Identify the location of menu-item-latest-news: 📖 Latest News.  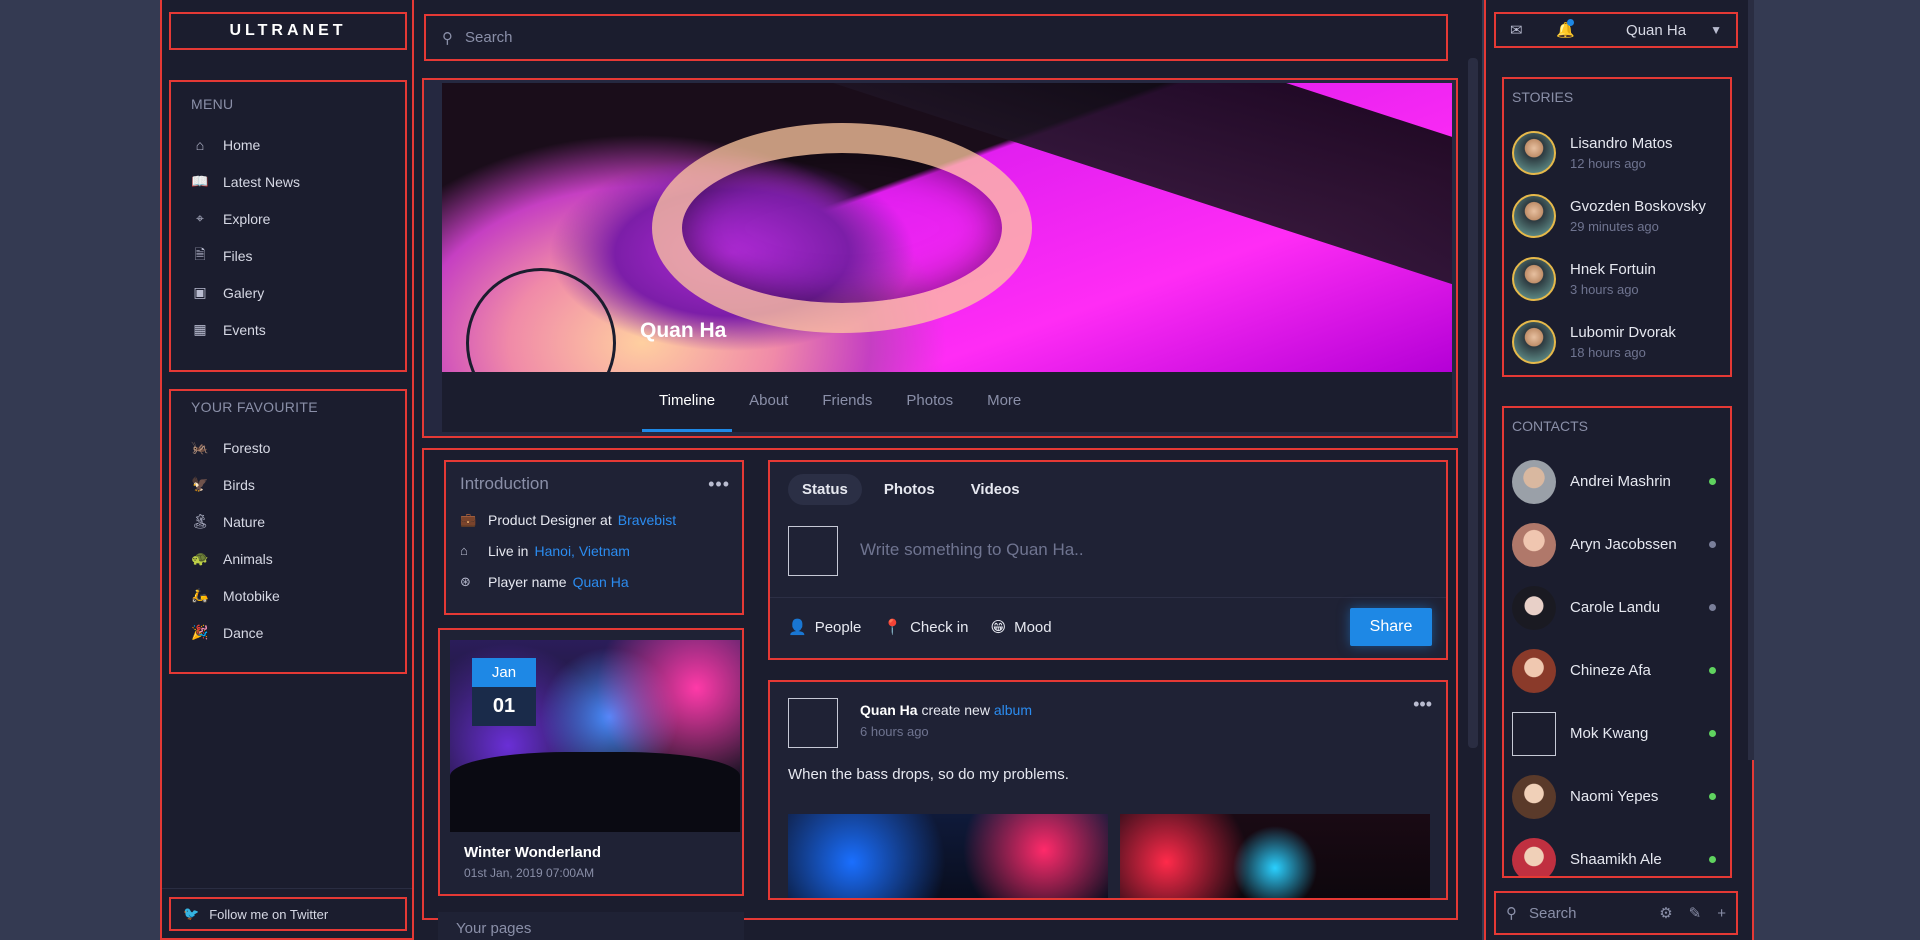
(288, 181).